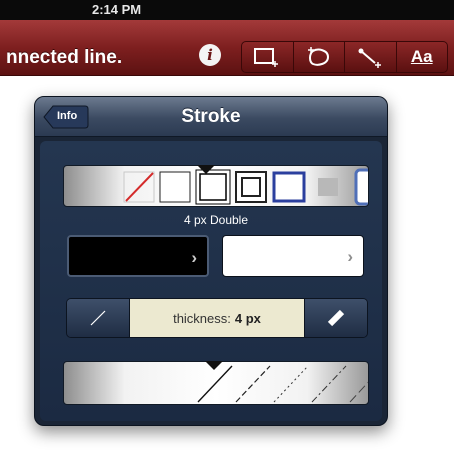 This screenshot has width=454, height=453. Describe the element at coordinates (329, 384) in the screenshot. I see `dash-dash-dot` at that location.